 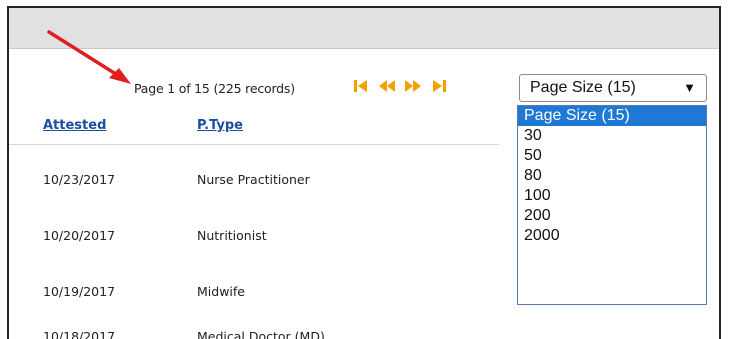 I want to click on attested-date-cell: 10/19/2017, so click(x=79, y=291).